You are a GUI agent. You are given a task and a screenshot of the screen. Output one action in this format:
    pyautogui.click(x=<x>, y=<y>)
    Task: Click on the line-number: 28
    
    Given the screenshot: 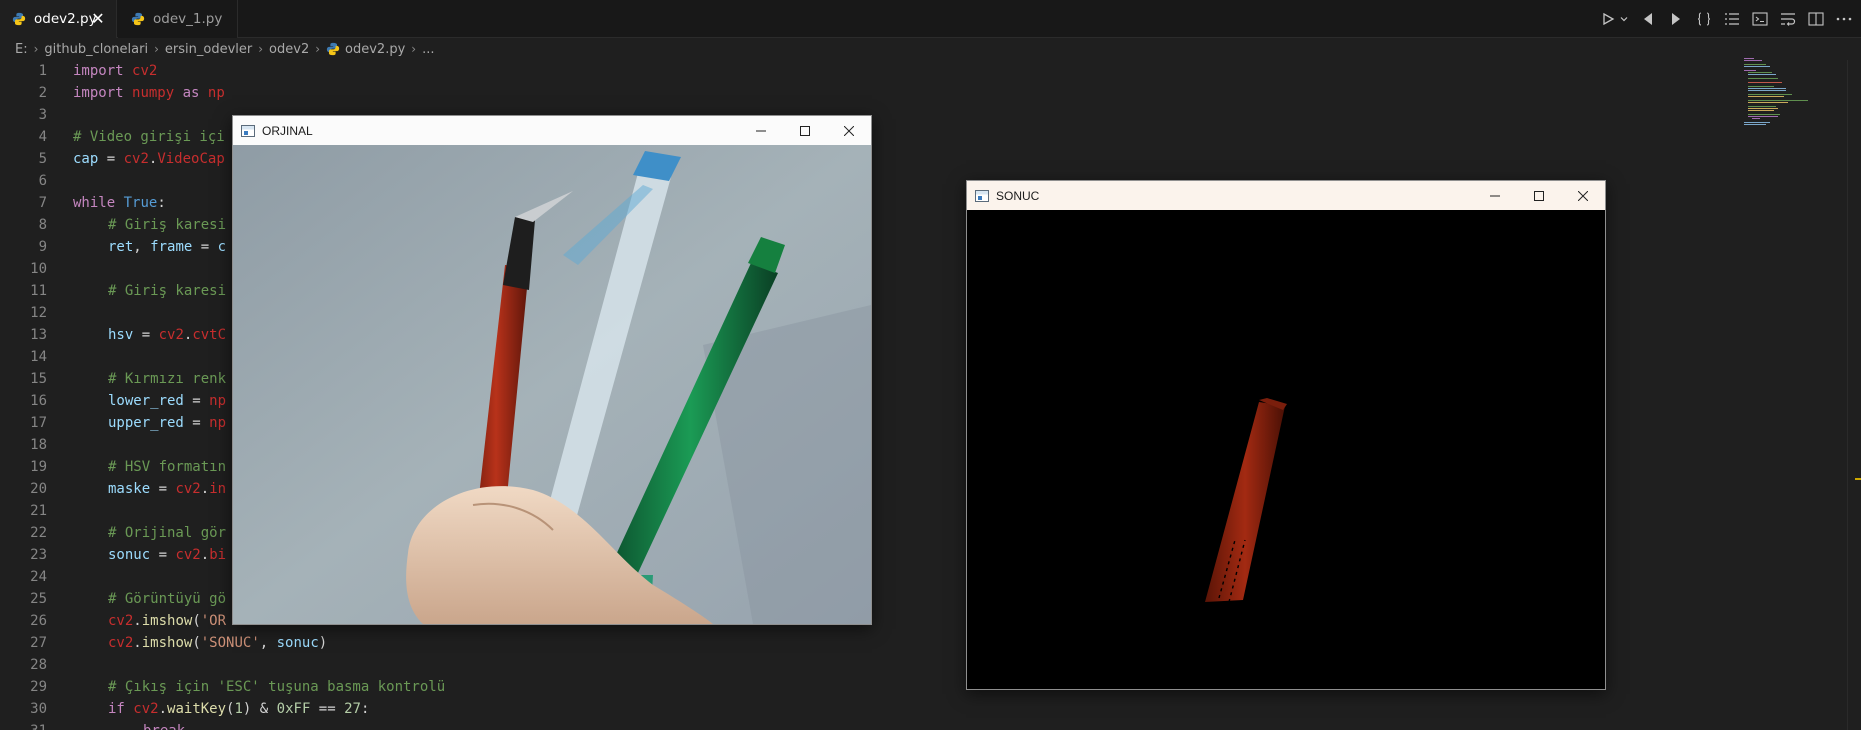 What is the action you would take?
    pyautogui.click(x=38, y=665)
    